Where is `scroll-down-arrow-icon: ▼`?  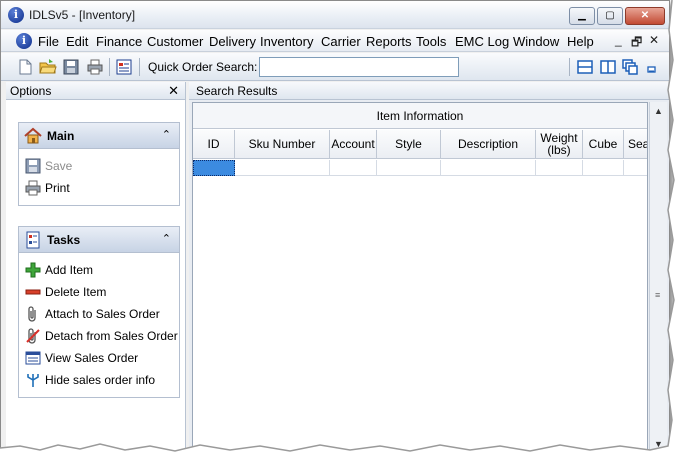 scroll-down-arrow-icon: ▼ is located at coordinates (658, 444).